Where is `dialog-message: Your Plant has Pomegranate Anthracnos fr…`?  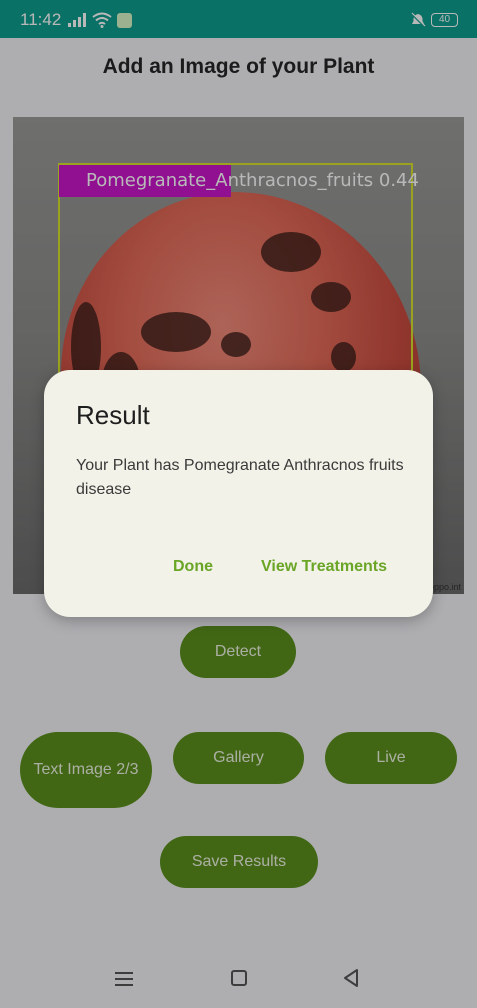
dialog-message: Your Plant has Pomegranate Anthracnos fr… is located at coordinates (240, 477).